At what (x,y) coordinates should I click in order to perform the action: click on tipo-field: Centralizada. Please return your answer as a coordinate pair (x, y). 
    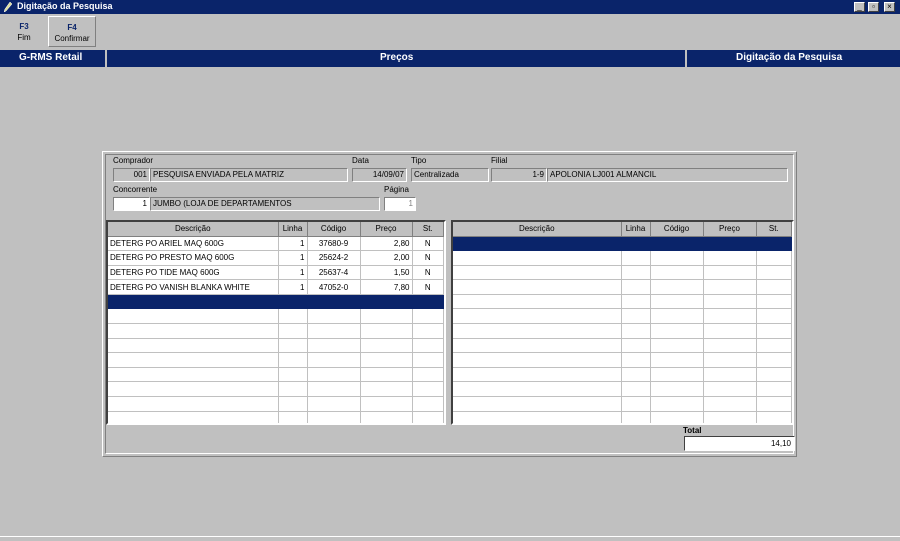
    Looking at the image, I should click on (450, 175).